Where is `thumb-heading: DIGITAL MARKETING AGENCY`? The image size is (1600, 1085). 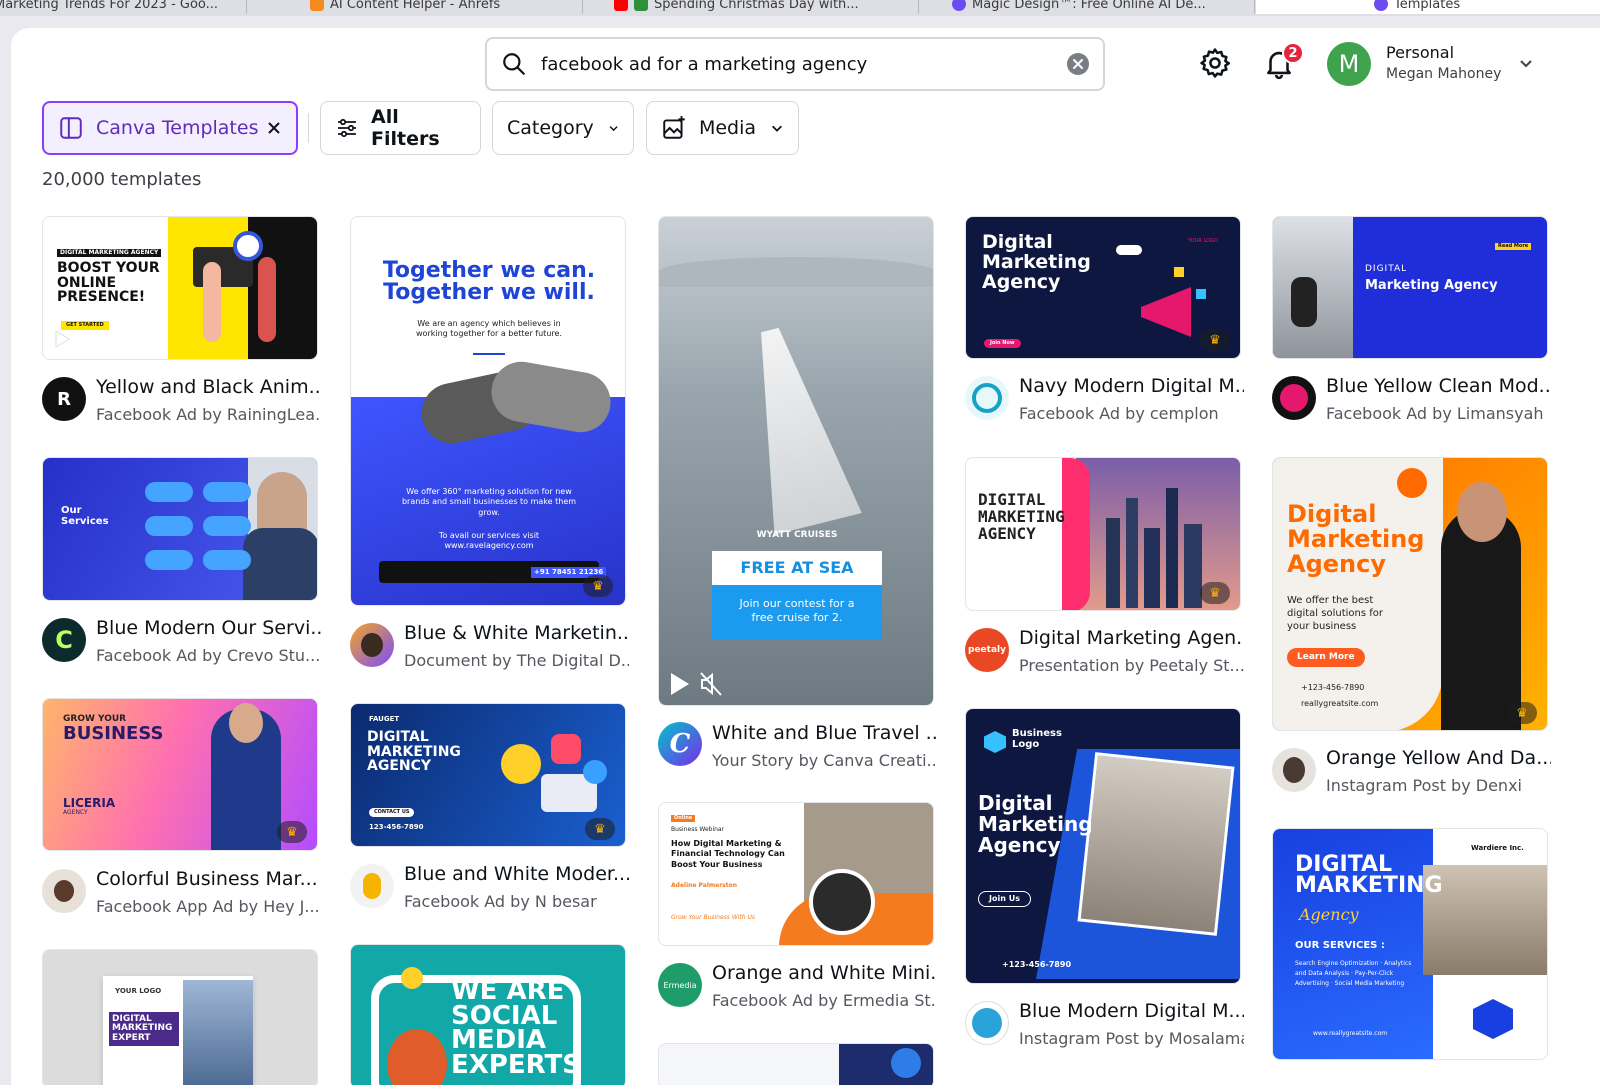 thumb-heading: DIGITAL MARKETING AGENCY is located at coordinates (1021, 516).